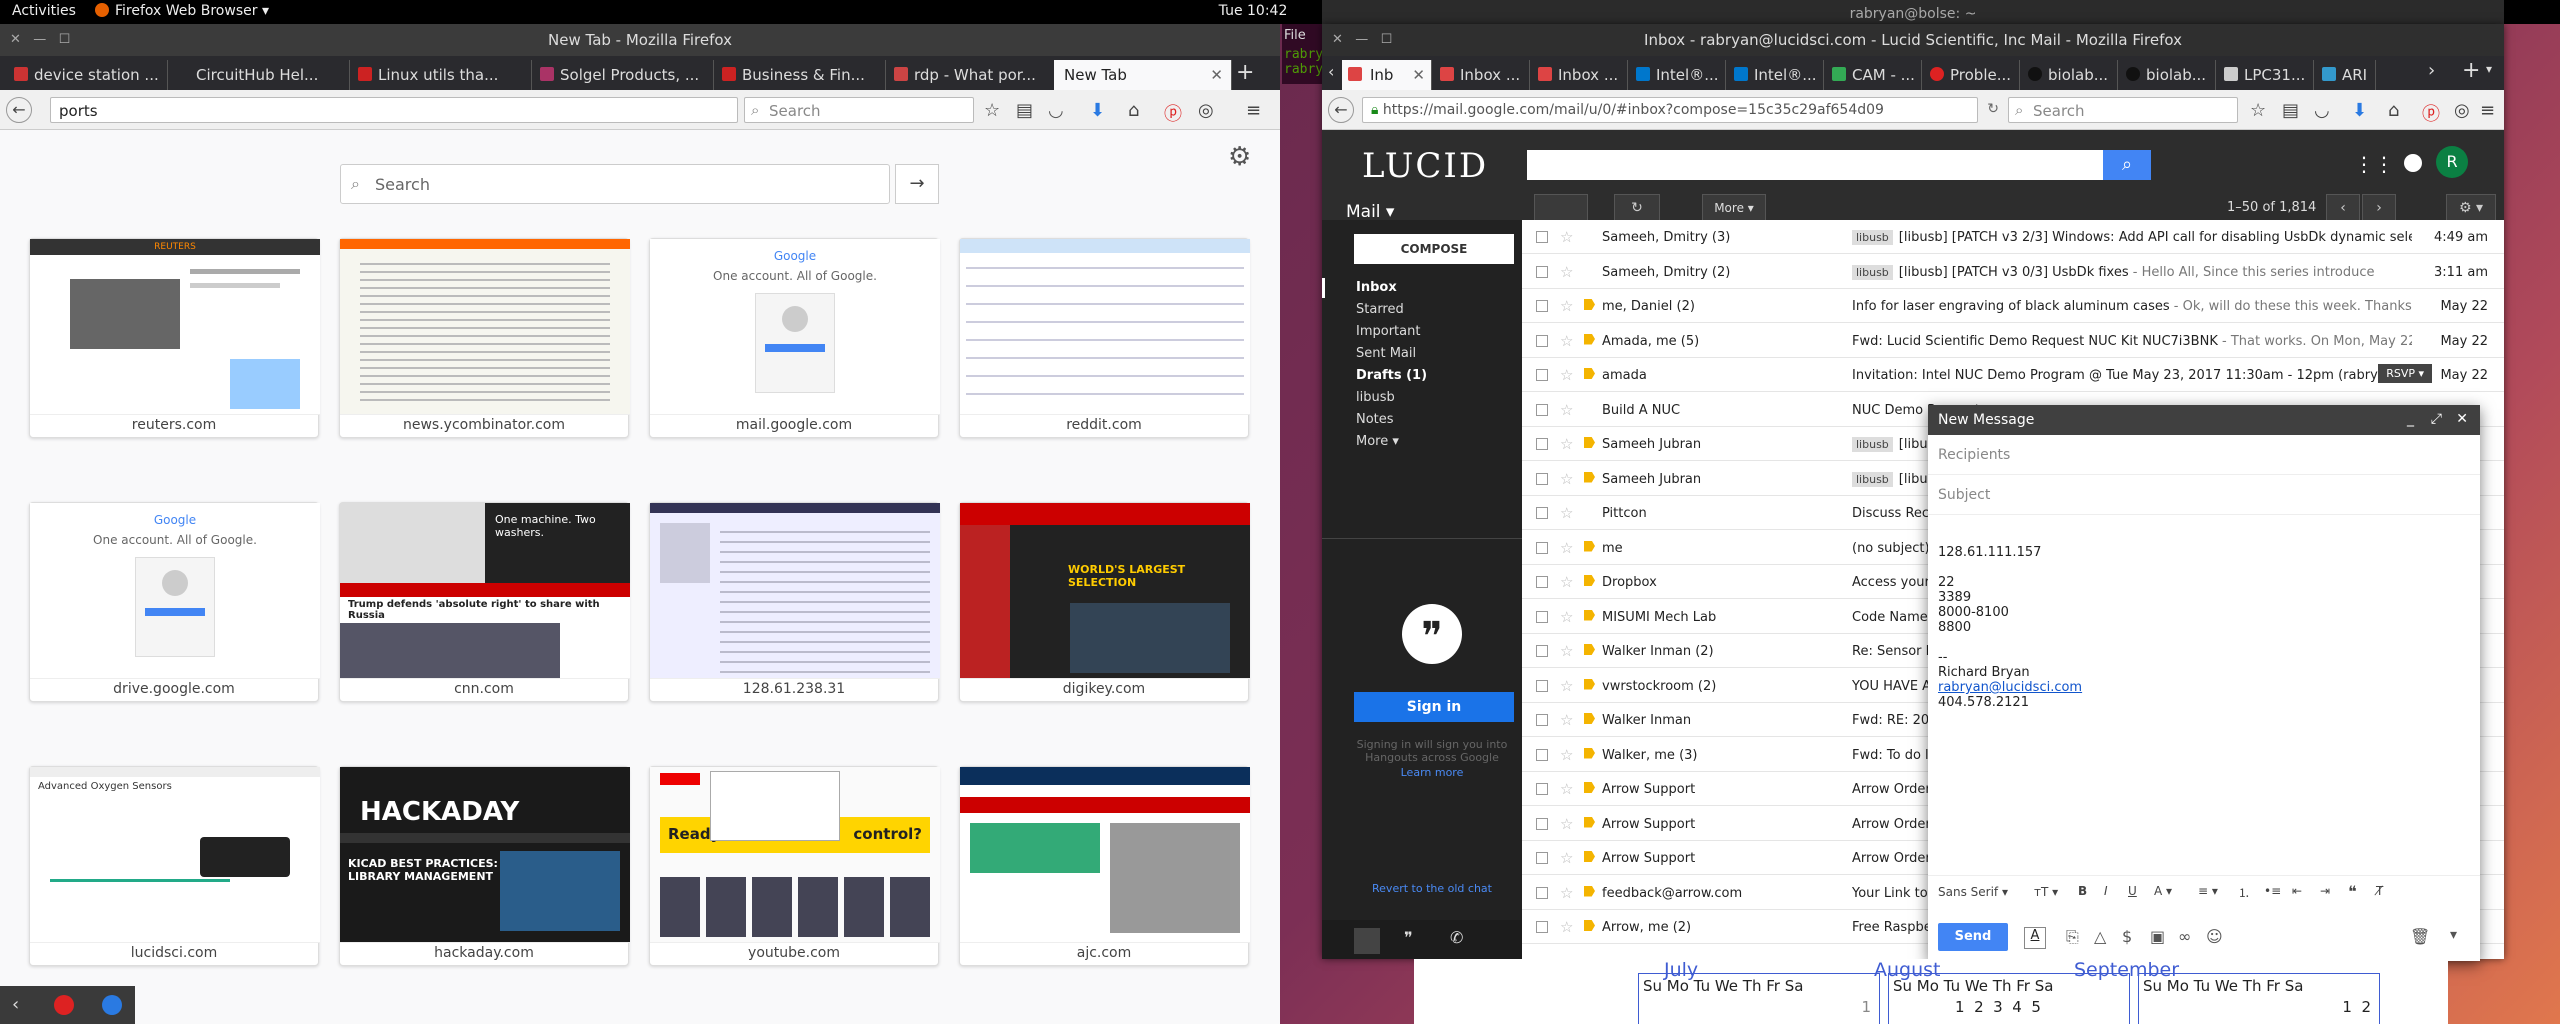 This screenshot has height=1024, width=2560. Describe the element at coordinates (2374, 164) in the screenshot. I see `apps-grid-icon: ⋮⋮` at that location.